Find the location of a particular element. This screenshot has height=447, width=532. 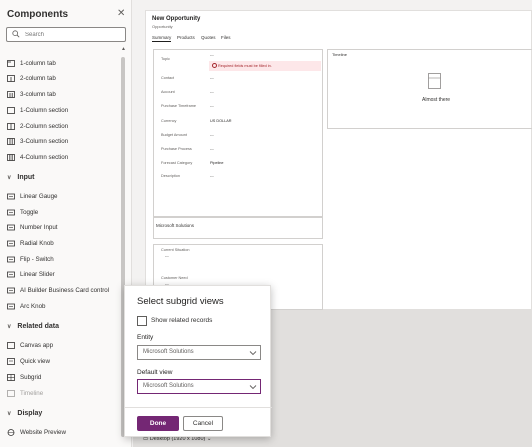

component-label: 3-column tab is located at coordinates (38, 94).